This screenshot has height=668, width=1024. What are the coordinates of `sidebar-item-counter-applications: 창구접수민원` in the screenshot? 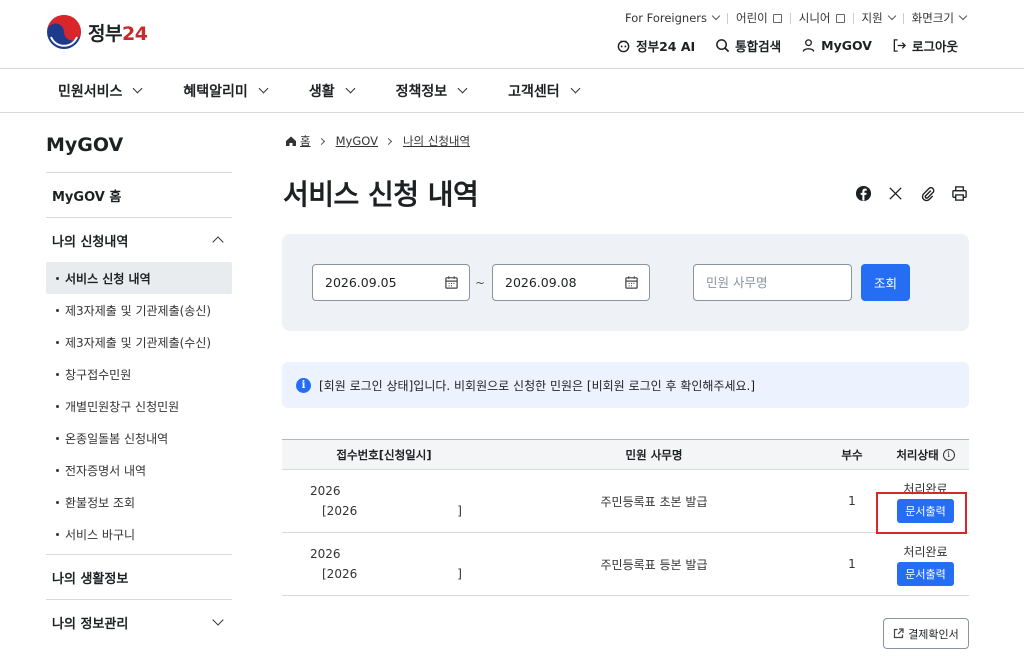 It's located at (139, 374).